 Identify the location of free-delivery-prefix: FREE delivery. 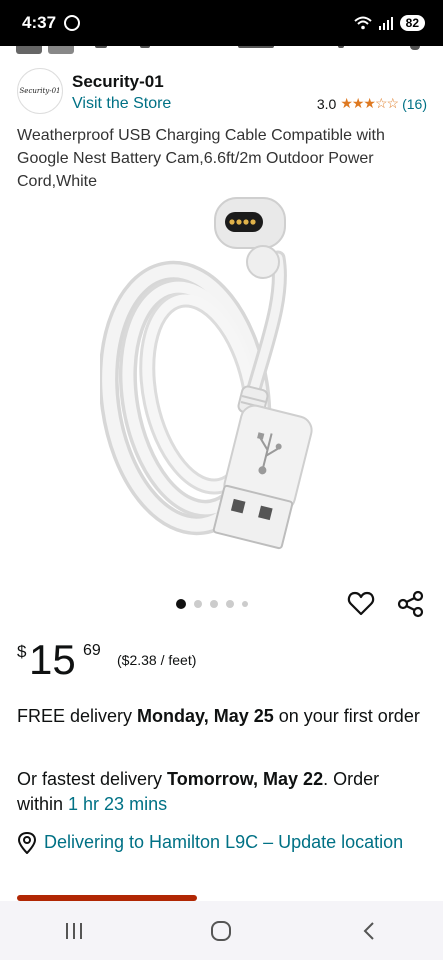
(77, 716).